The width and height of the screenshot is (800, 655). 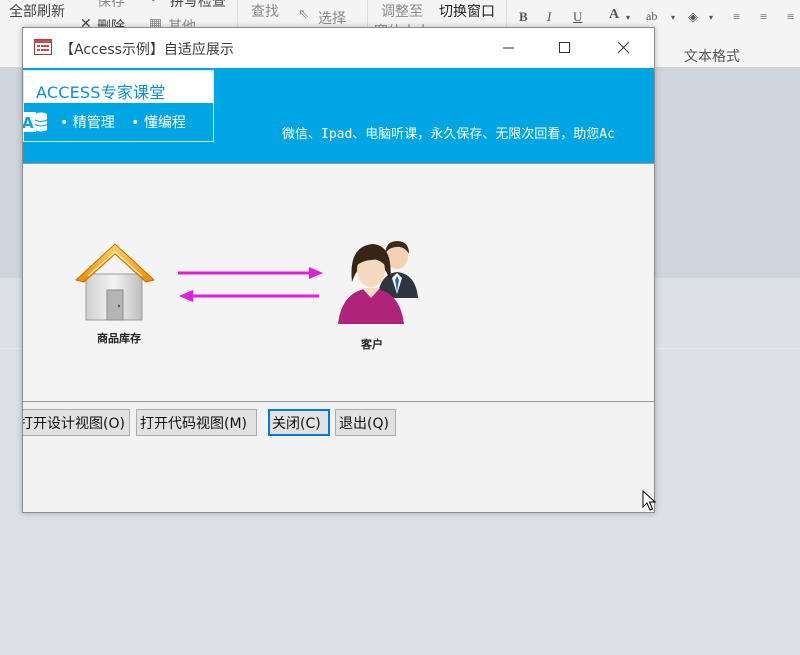 I want to click on spell-check-button: 拼写检查, so click(x=198, y=5).